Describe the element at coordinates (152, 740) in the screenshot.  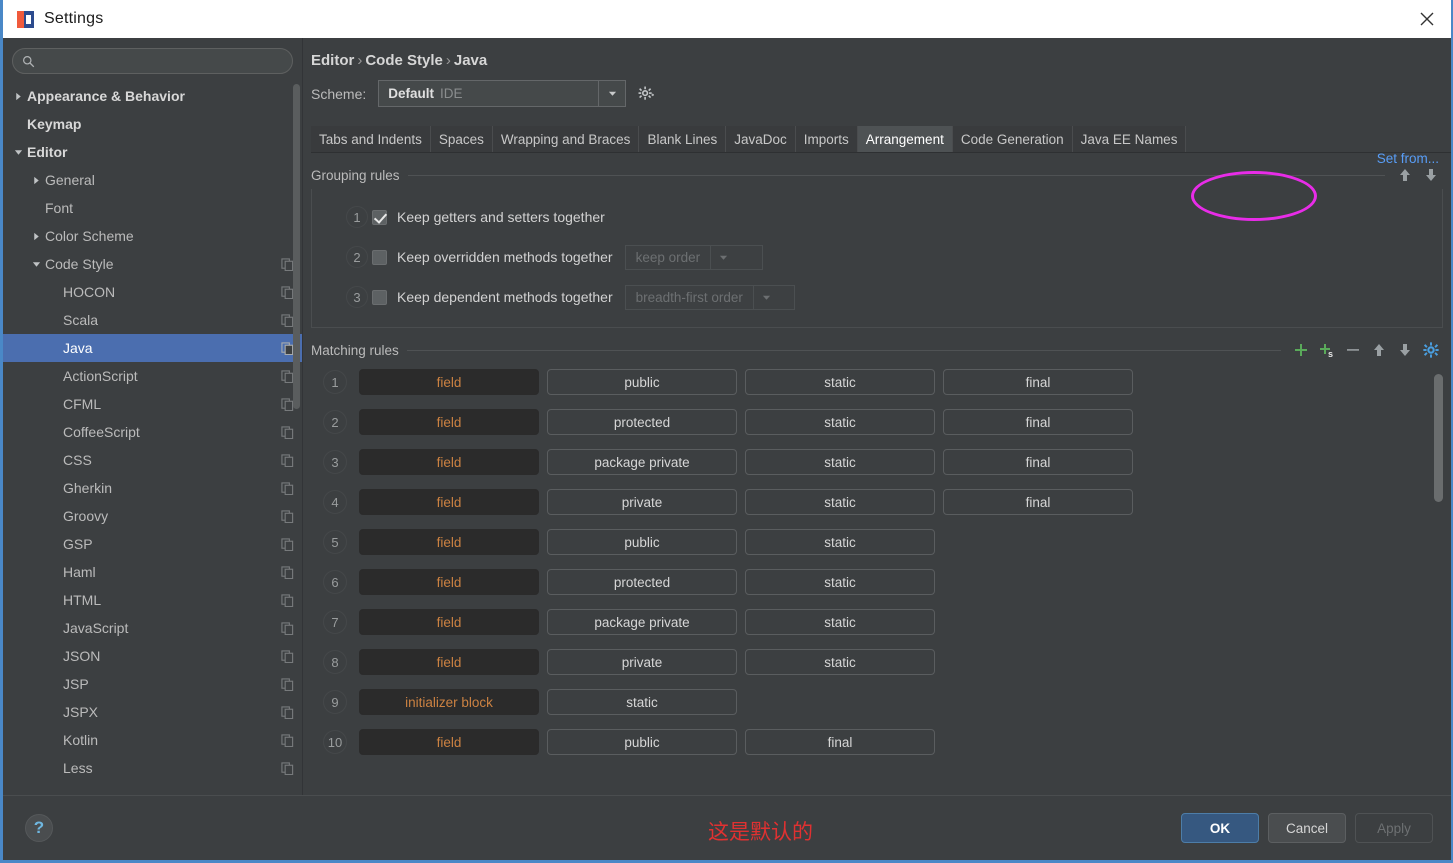
I see `sidebar-item-kotlin: Kotlin` at that location.